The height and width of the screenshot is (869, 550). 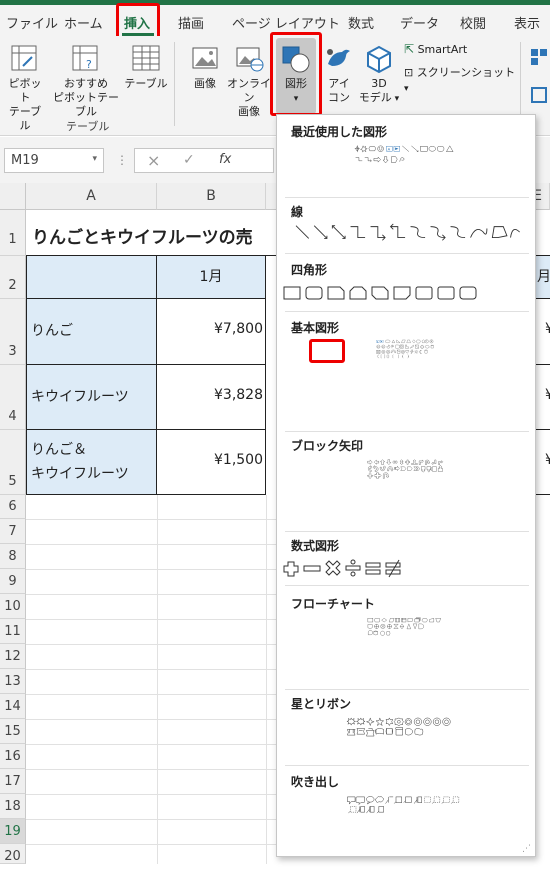 I want to click on row-header: 12, so click(x=13, y=656).